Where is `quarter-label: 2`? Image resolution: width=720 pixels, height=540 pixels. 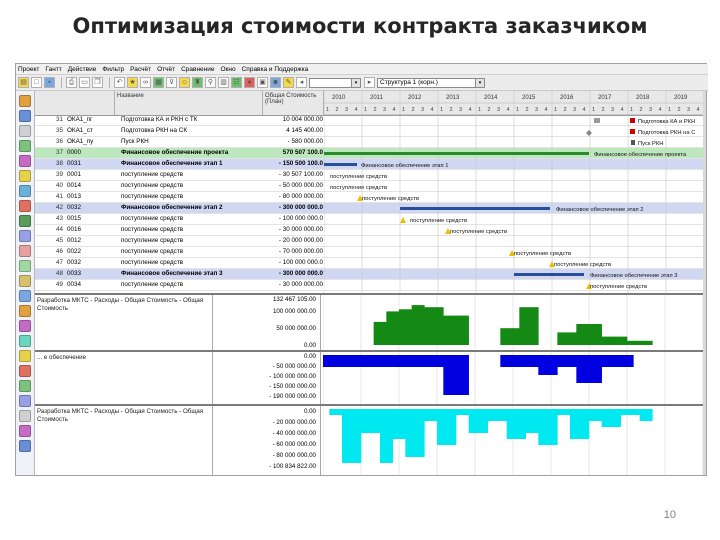 quarter-label: 2 is located at coordinates (451, 110).